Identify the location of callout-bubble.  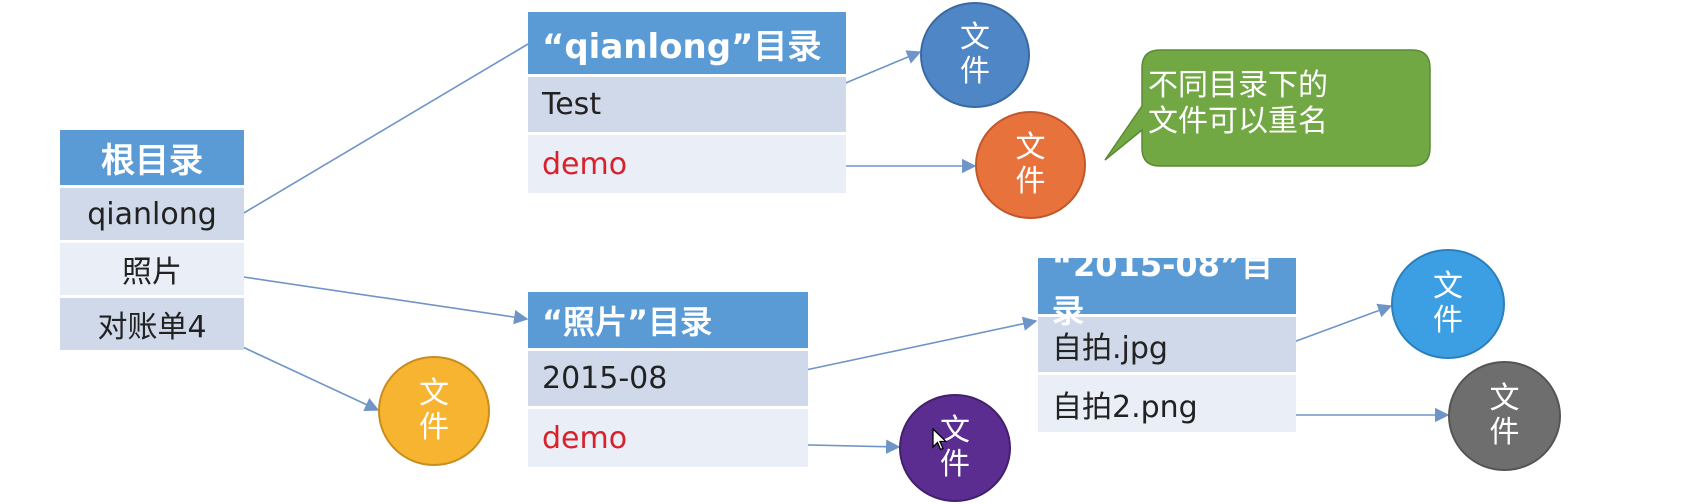
(1267, 108).